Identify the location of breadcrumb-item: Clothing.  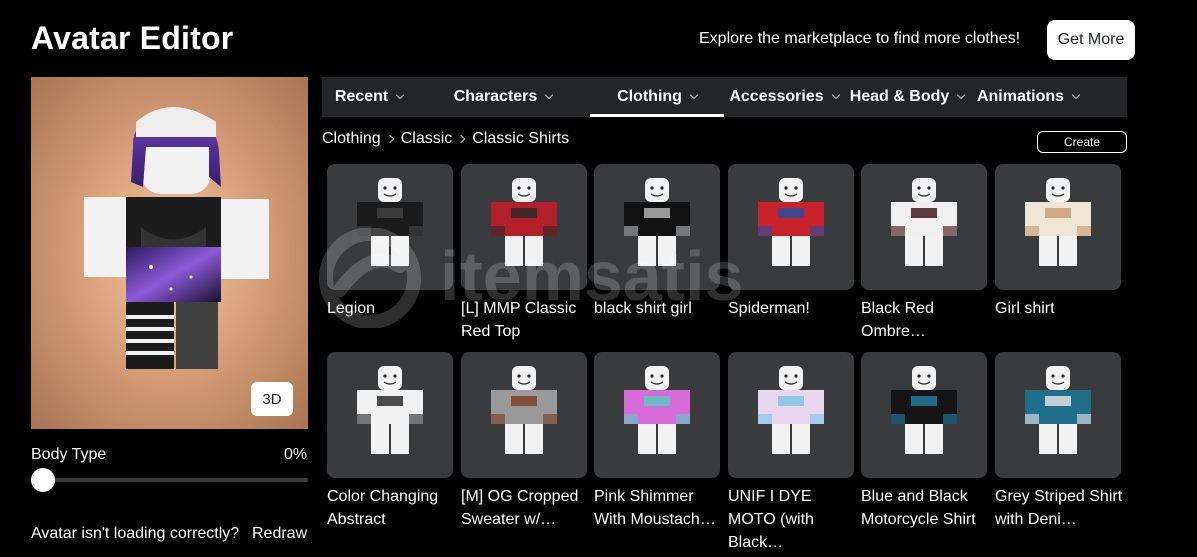
(351, 139).